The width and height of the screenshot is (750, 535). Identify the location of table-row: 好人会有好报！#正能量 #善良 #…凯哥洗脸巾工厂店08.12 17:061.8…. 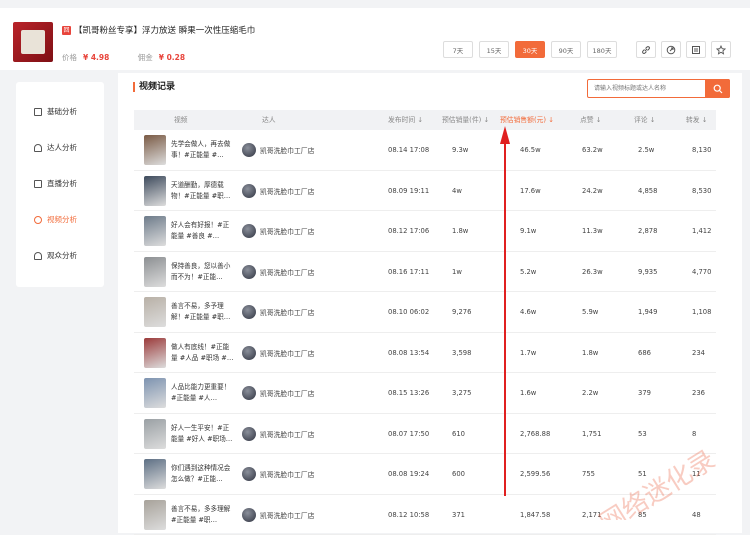
(425, 231).